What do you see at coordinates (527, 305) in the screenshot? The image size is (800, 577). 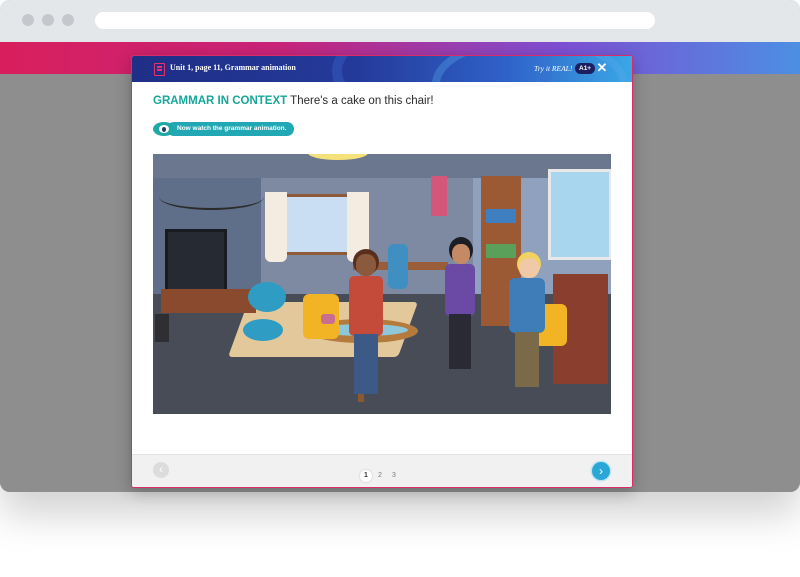 I see `boy2-hoodie` at bounding box center [527, 305].